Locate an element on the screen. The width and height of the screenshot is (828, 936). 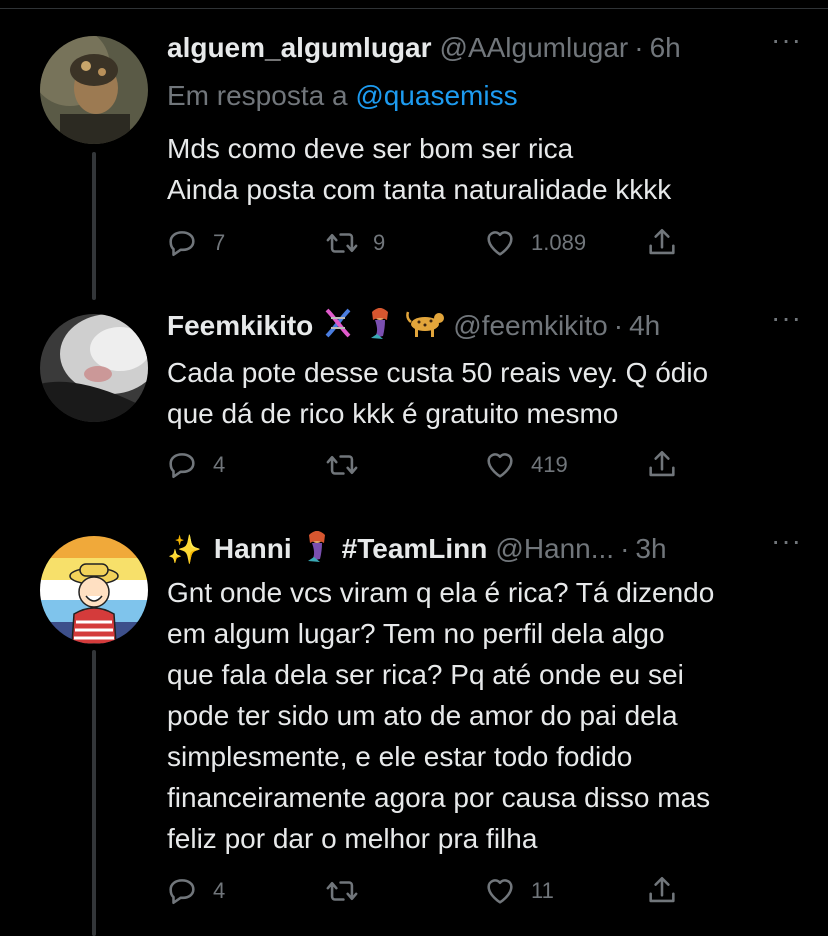
like-count: 11 is located at coordinates (542, 890).